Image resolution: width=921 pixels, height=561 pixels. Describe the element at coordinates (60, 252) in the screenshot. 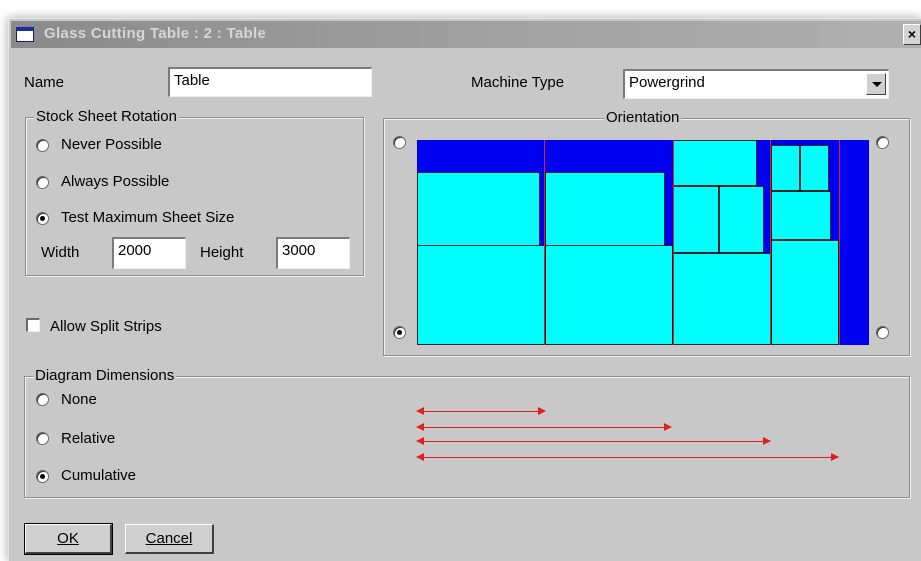

I see `width-label: Width` at that location.